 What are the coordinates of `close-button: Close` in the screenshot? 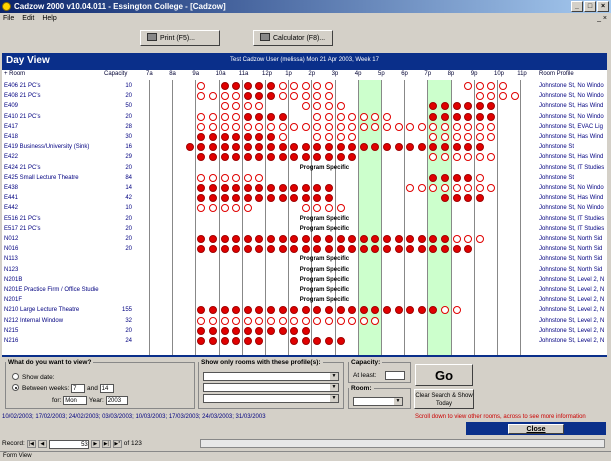 It's located at (536, 429).